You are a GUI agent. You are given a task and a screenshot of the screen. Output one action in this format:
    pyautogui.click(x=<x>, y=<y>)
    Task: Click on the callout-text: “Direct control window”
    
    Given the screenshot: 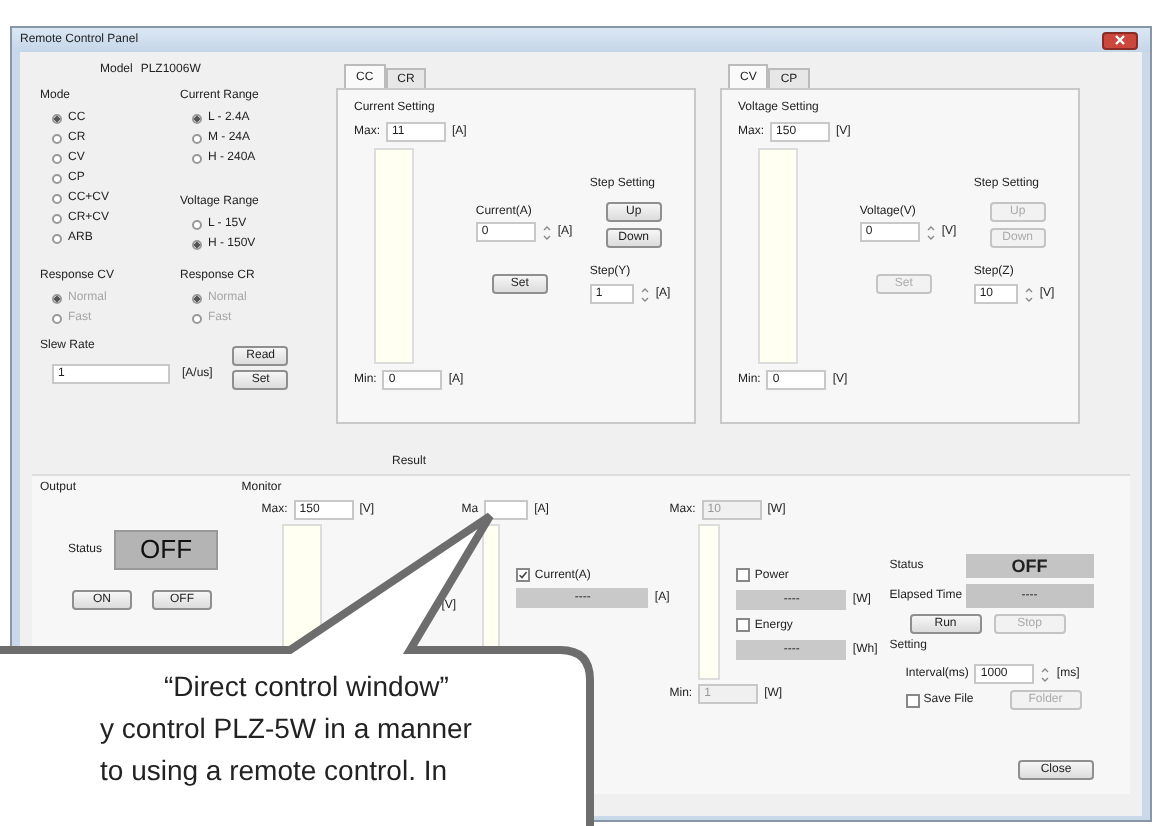 What is the action you would take?
    pyautogui.click(x=306, y=687)
    